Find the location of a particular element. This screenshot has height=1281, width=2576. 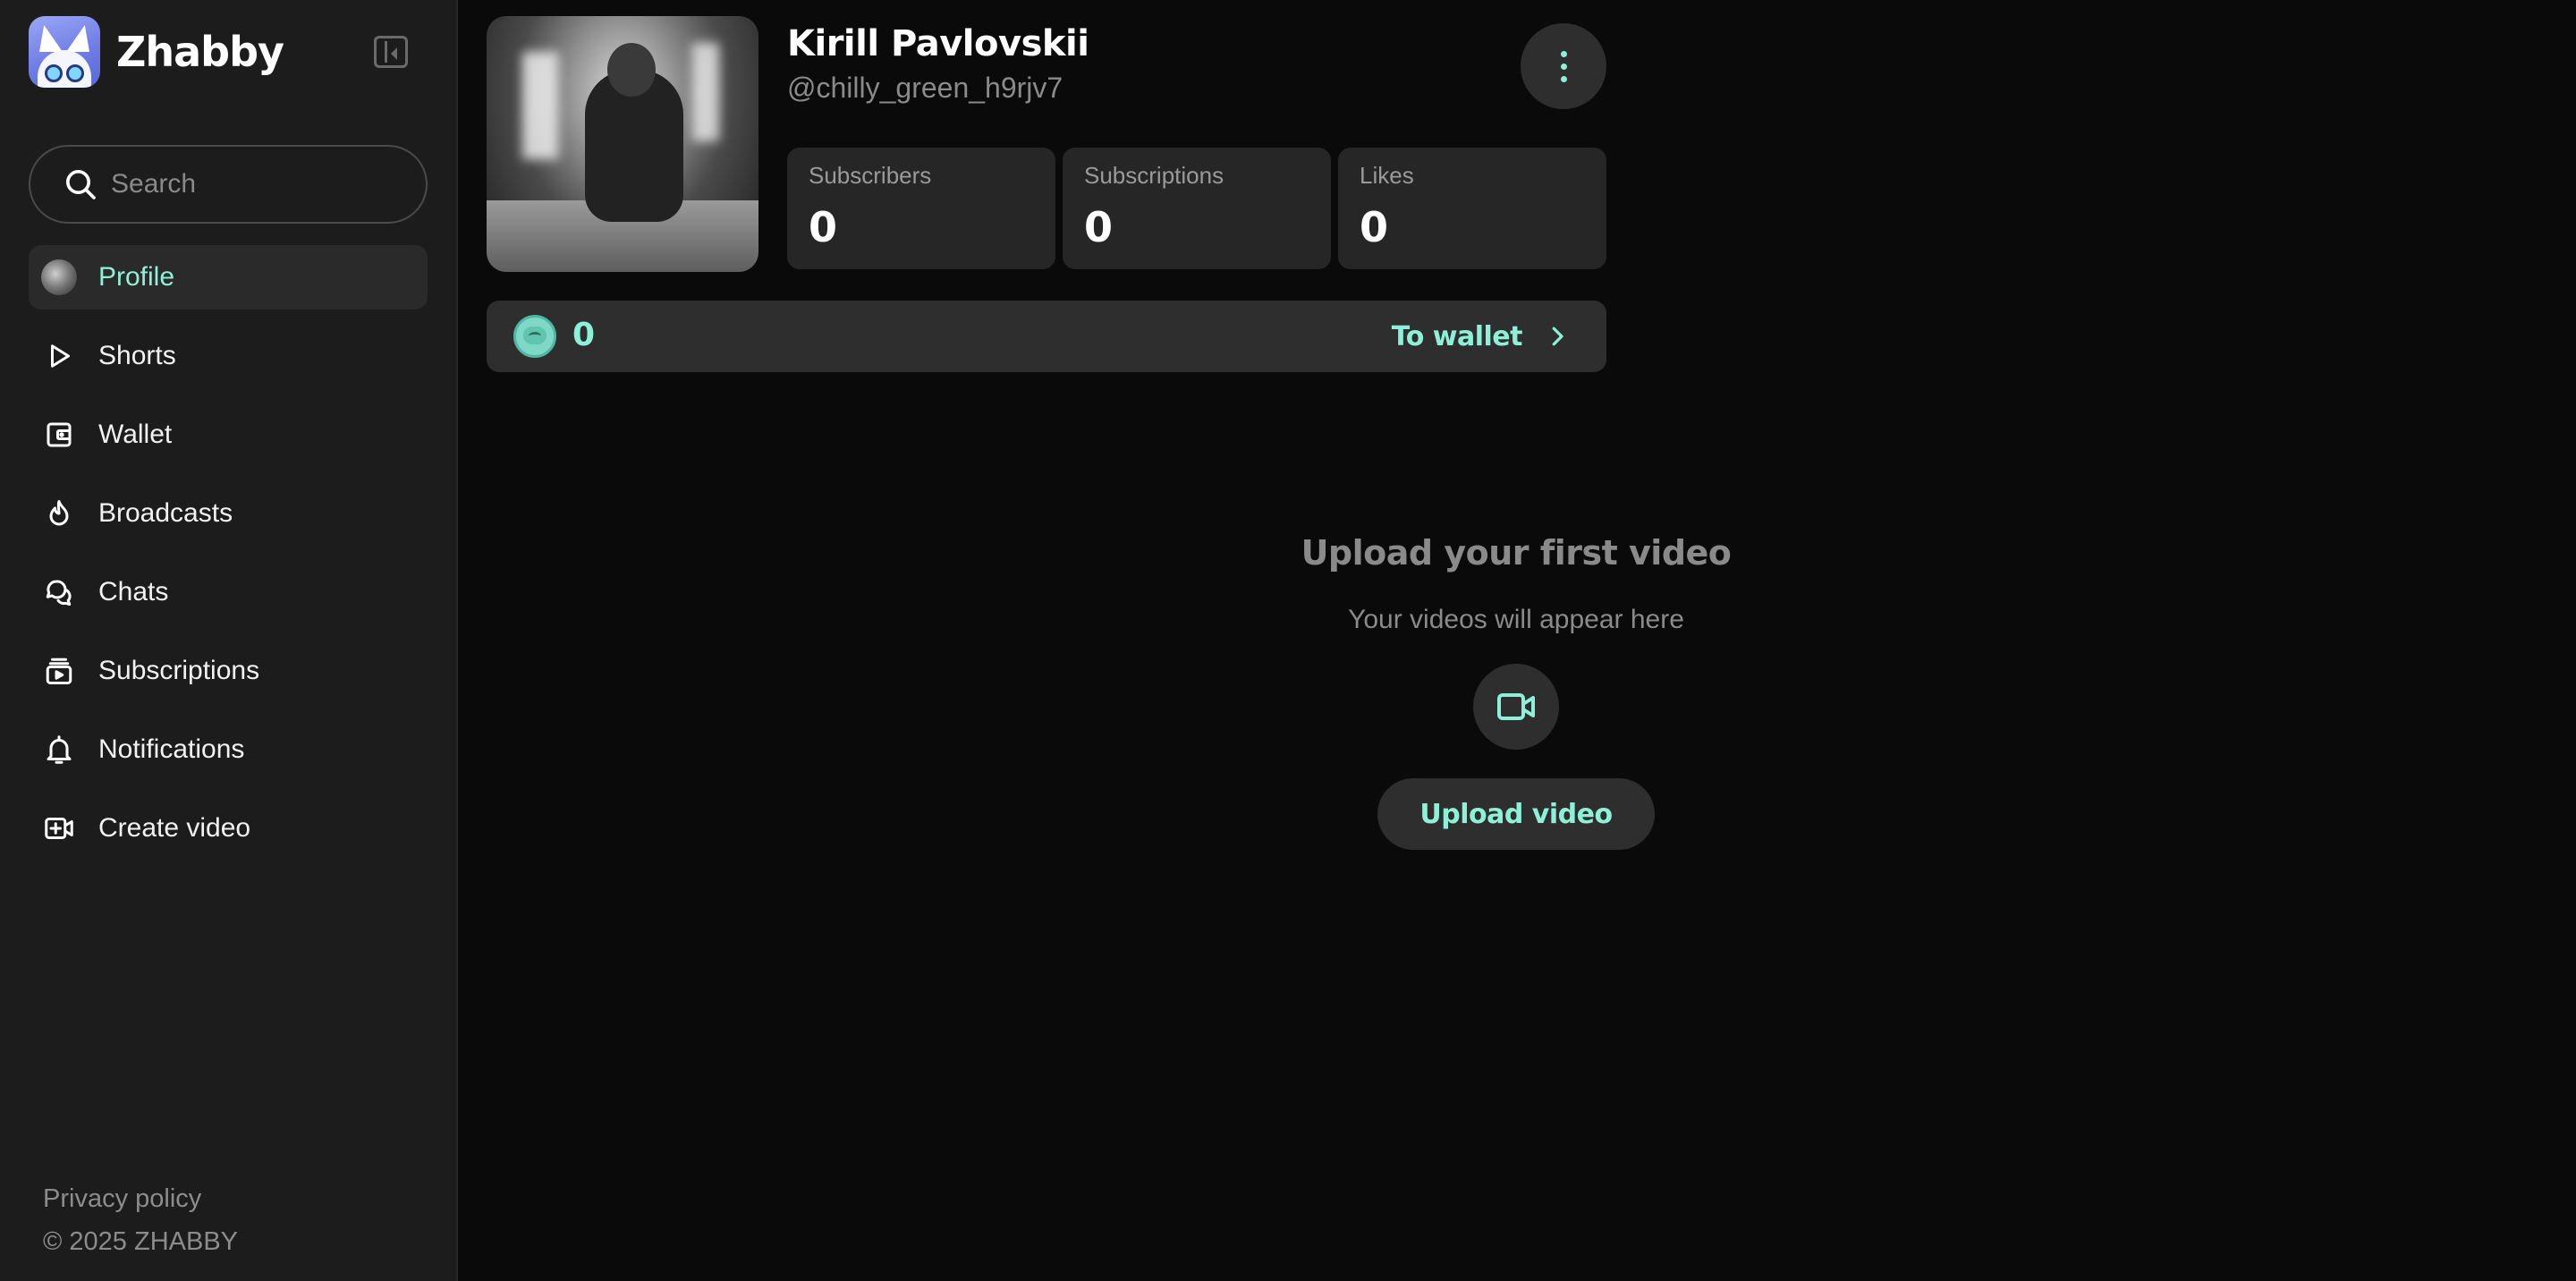

privacy-policy-link: Privacy policy is located at coordinates (140, 1198).